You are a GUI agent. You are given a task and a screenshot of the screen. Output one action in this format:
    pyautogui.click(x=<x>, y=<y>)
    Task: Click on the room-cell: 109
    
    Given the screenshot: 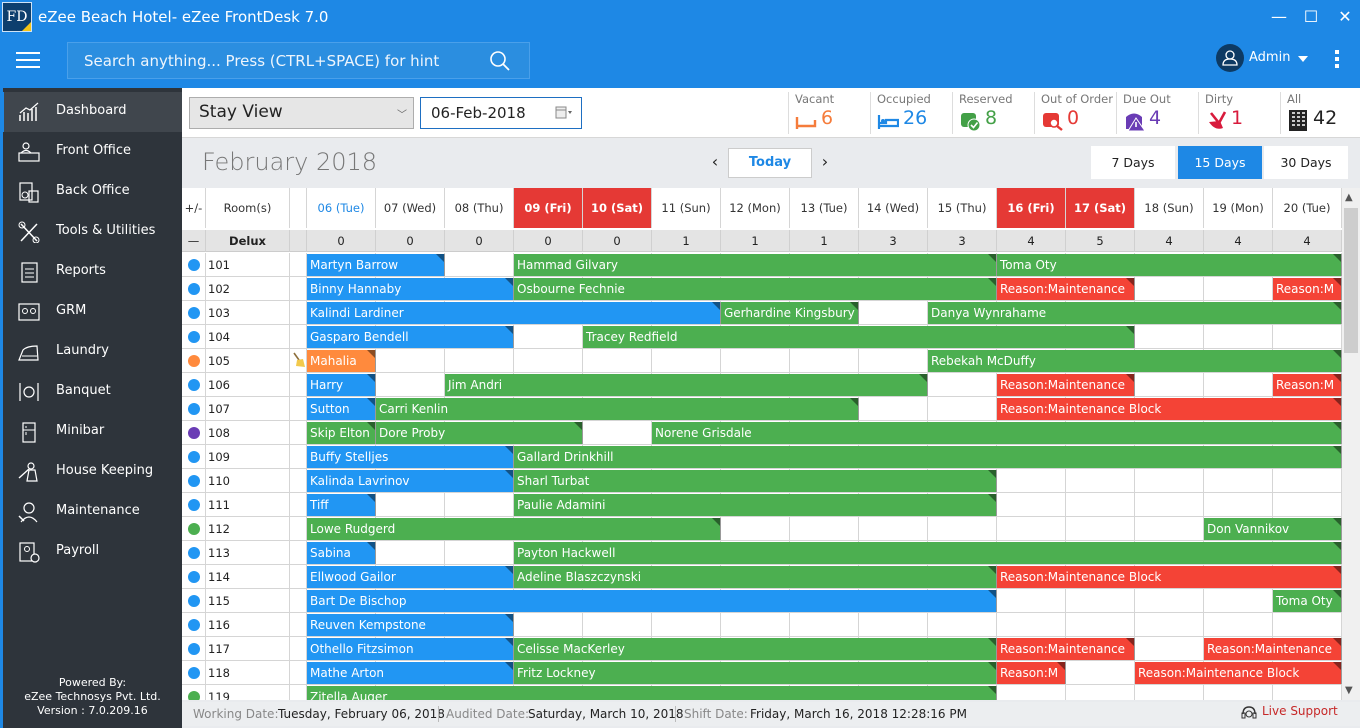 What is the action you would take?
    pyautogui.click(x=248, y=457)
    